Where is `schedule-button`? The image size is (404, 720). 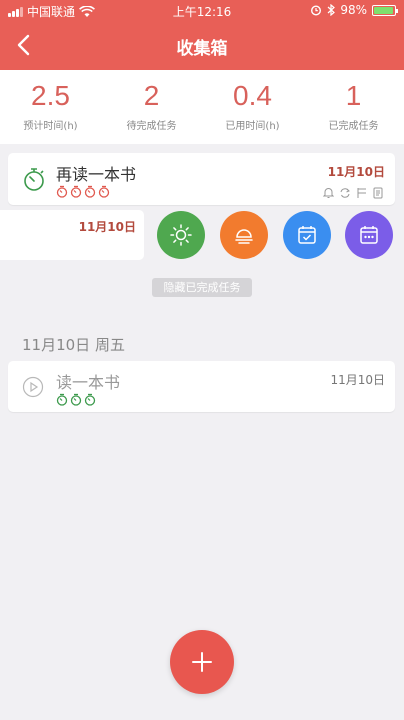 schedule-button is located at coordinates (307, 235).